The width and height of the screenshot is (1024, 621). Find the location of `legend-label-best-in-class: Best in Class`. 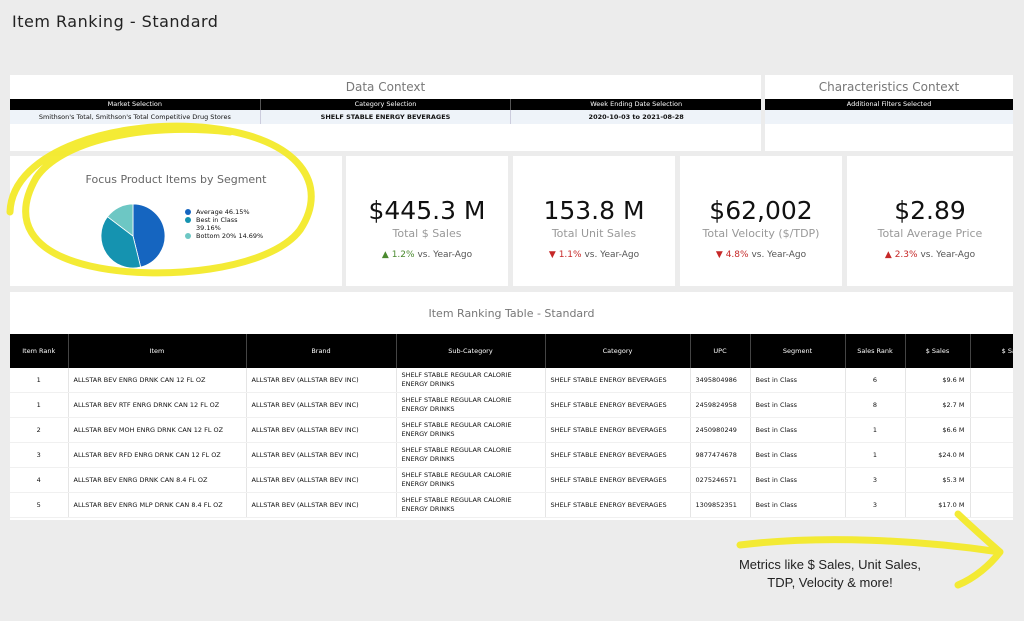

legend-label-best-in-class: Best in Class is located at coordinates (217, 220).